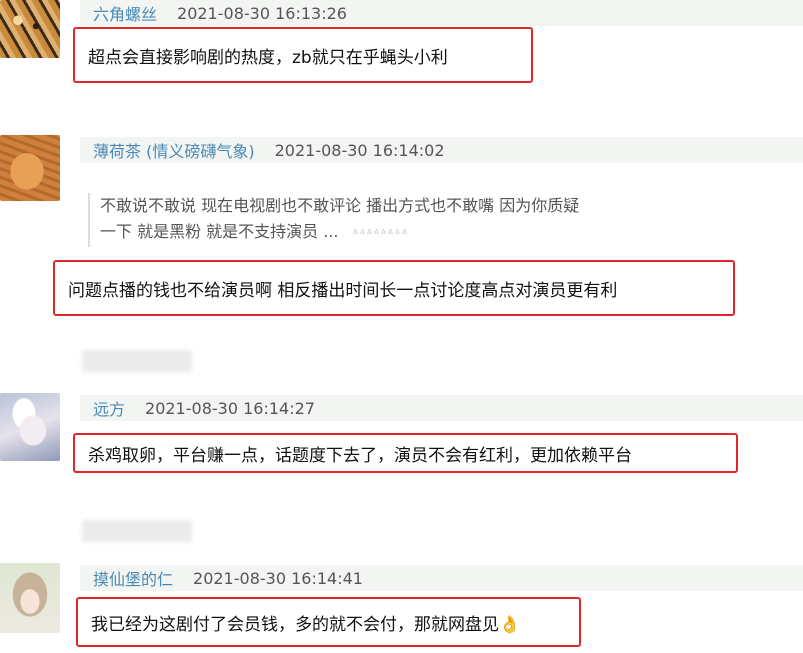 The width and height of the screenshot is (803, 653). Describe the element at coordinates (109, 408) in the screenshot. I see `username-link: 远方` at that location.